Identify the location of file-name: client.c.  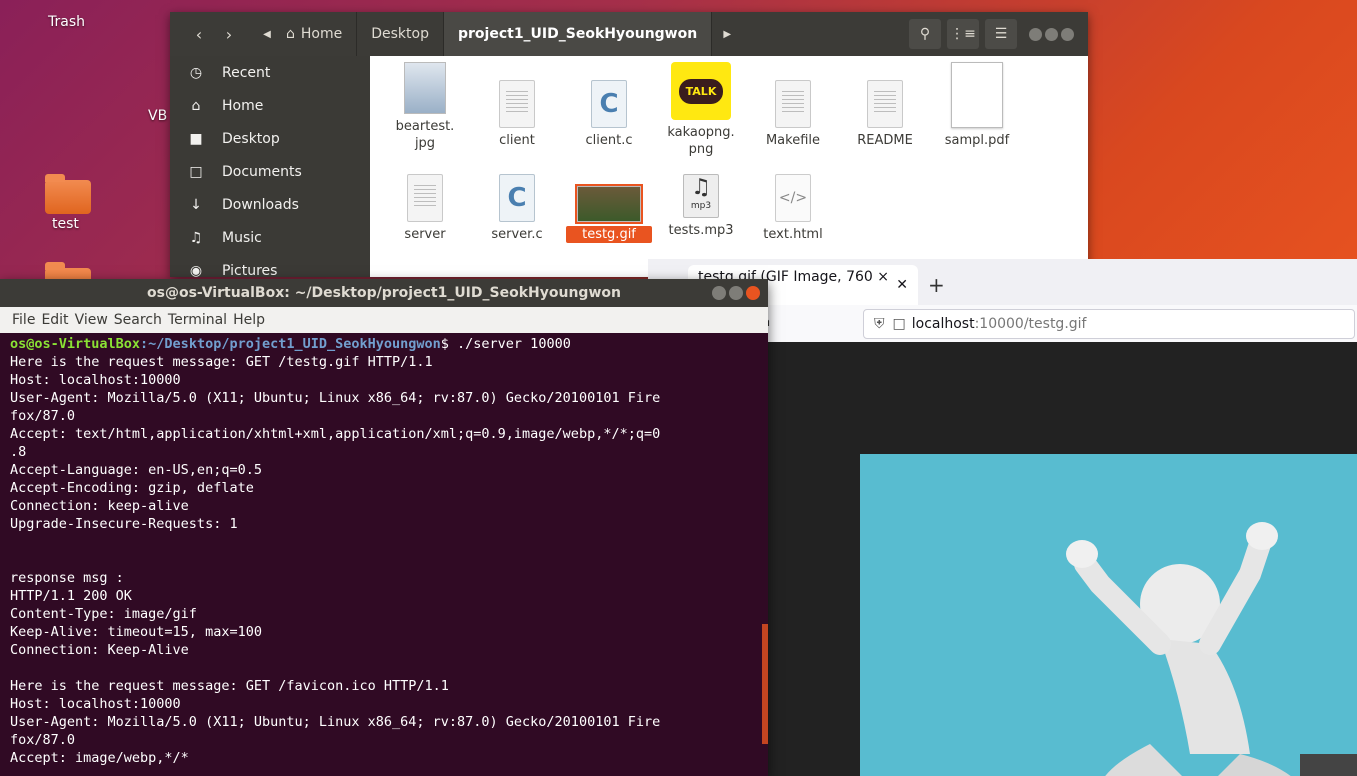
(609, 140).